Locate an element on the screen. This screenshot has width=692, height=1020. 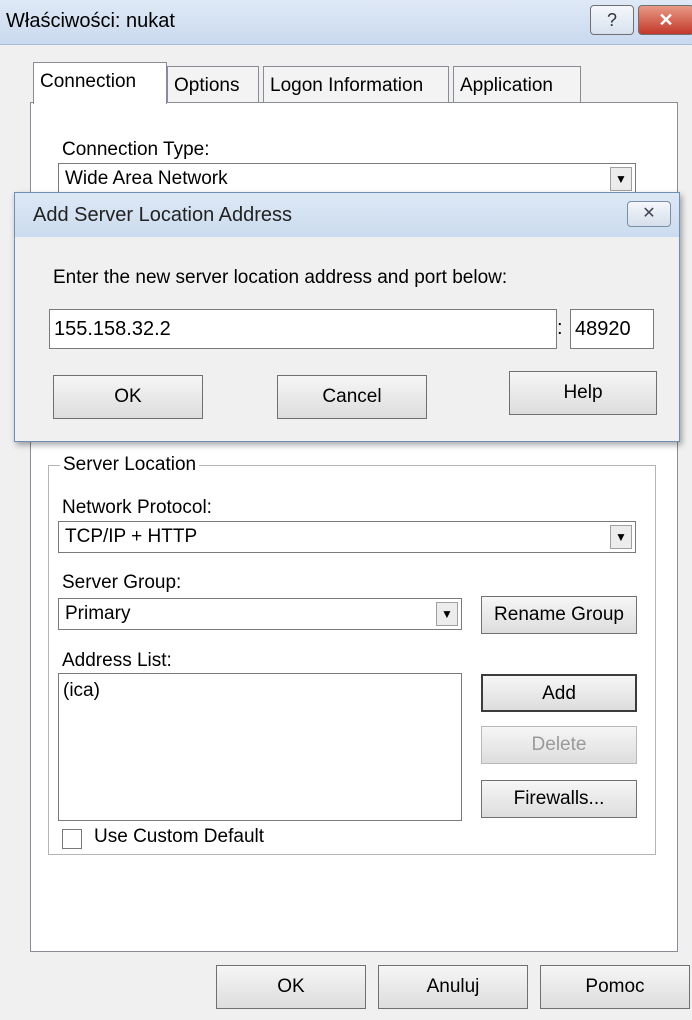
dialog-help-button: Help is located at coordinates (583, 393).